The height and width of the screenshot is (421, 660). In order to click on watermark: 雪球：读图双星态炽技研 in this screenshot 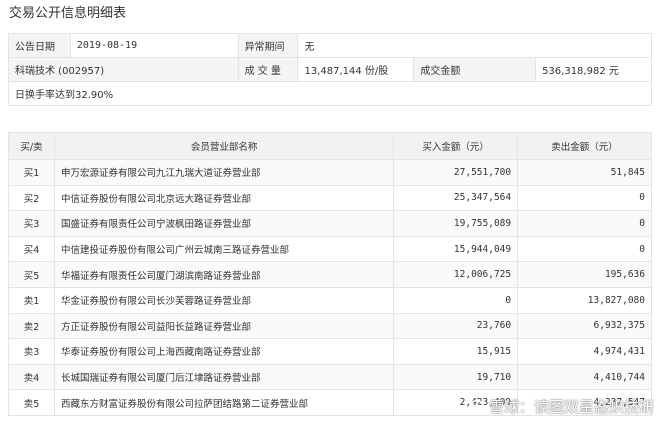, I will do `click(561, 406)`.